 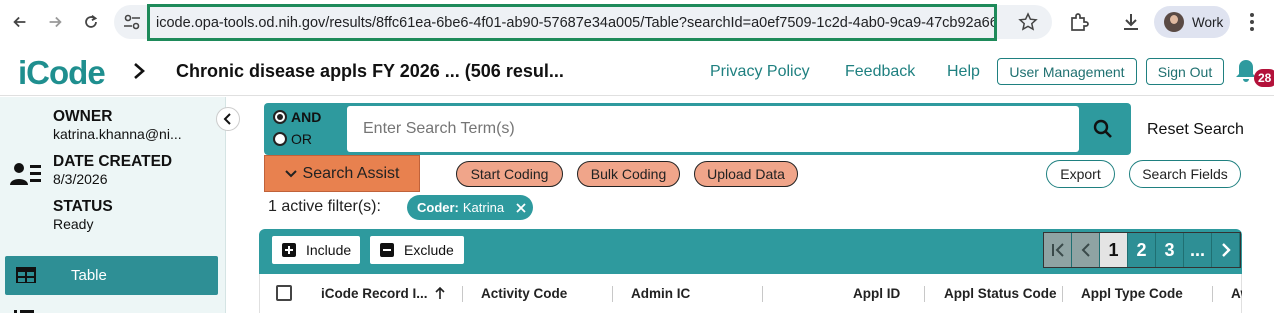 I want to click on minus-square-icon, so click(x=387, y=250).